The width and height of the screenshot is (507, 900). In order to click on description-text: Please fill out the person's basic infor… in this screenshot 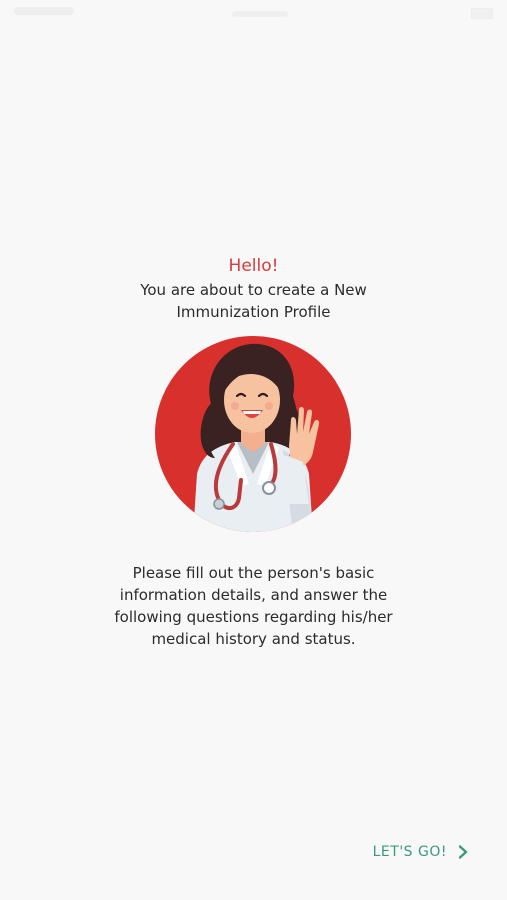, I will do `click(253, 606)`.